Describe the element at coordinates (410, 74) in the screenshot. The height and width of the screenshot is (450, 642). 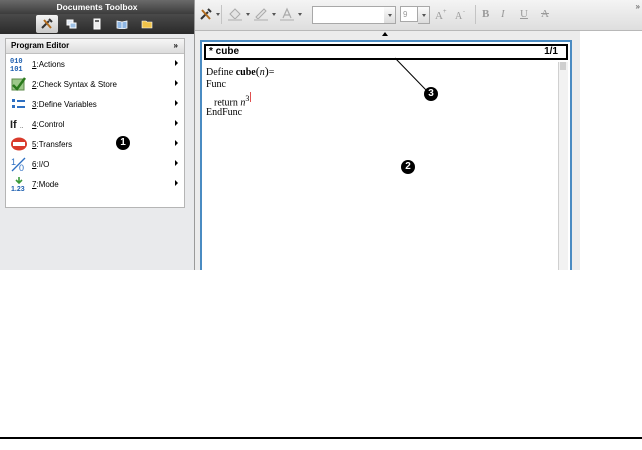
I see `callout-3-leader` at that location.